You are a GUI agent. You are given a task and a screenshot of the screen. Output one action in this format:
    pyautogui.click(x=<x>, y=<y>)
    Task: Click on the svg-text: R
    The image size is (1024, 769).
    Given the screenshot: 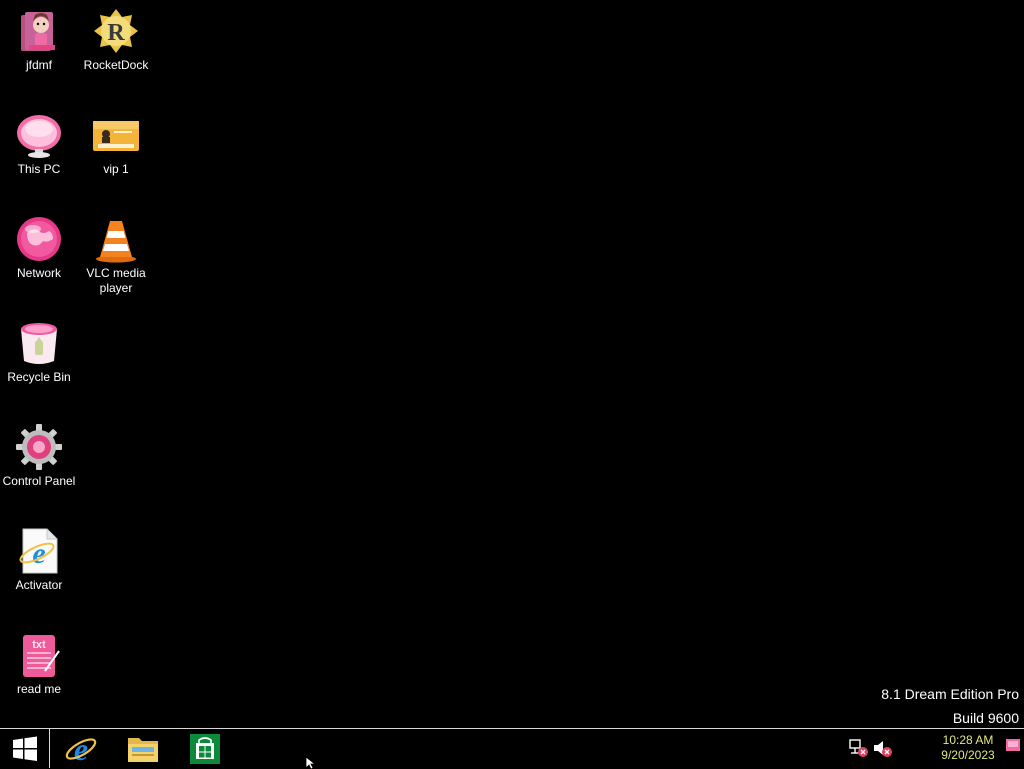 What is the action you would take?
    pyautogui.click(x=116, y=33)
    